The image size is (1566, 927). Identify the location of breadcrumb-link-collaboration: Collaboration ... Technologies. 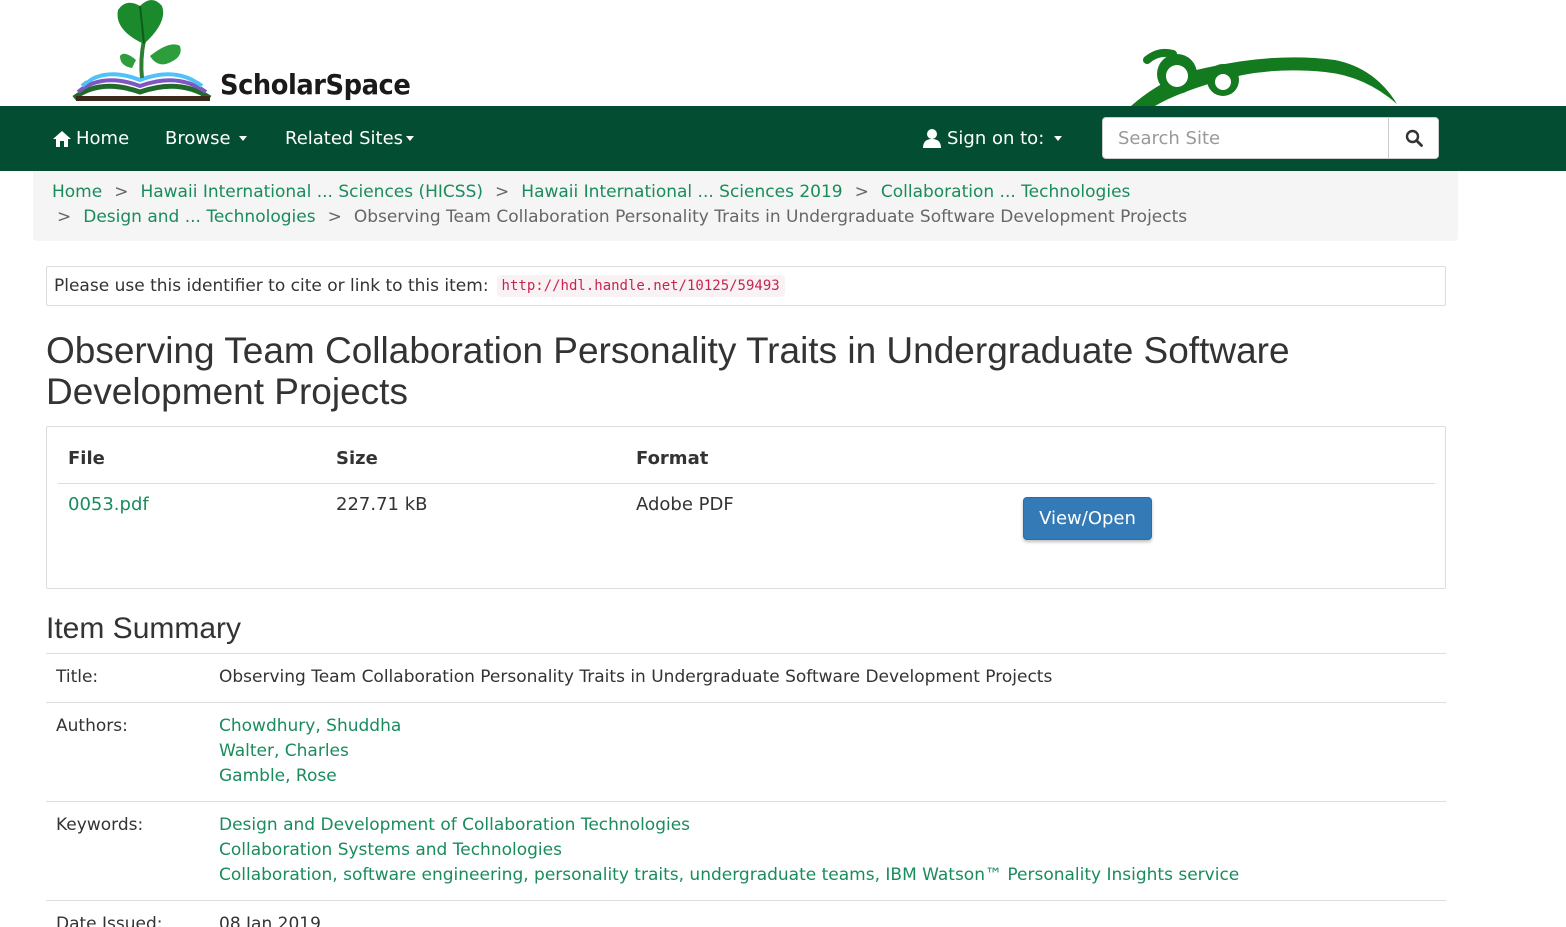
(1006, 192).